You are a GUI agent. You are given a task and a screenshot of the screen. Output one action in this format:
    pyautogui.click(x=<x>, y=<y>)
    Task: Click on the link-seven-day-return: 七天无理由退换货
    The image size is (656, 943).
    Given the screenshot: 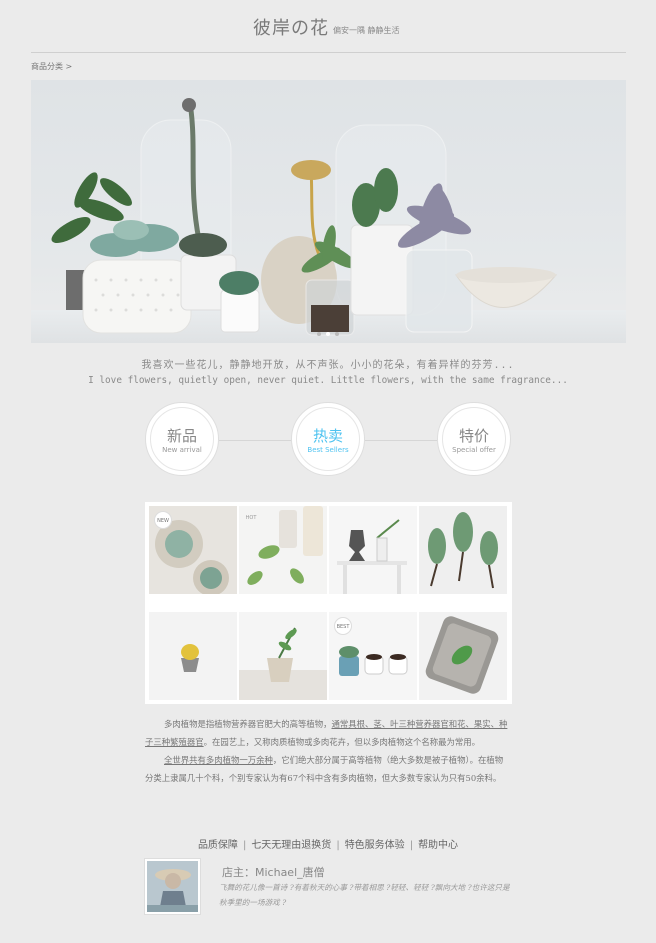 What is the action you would take?
    pyautogui.click(x=291, y=845)
    